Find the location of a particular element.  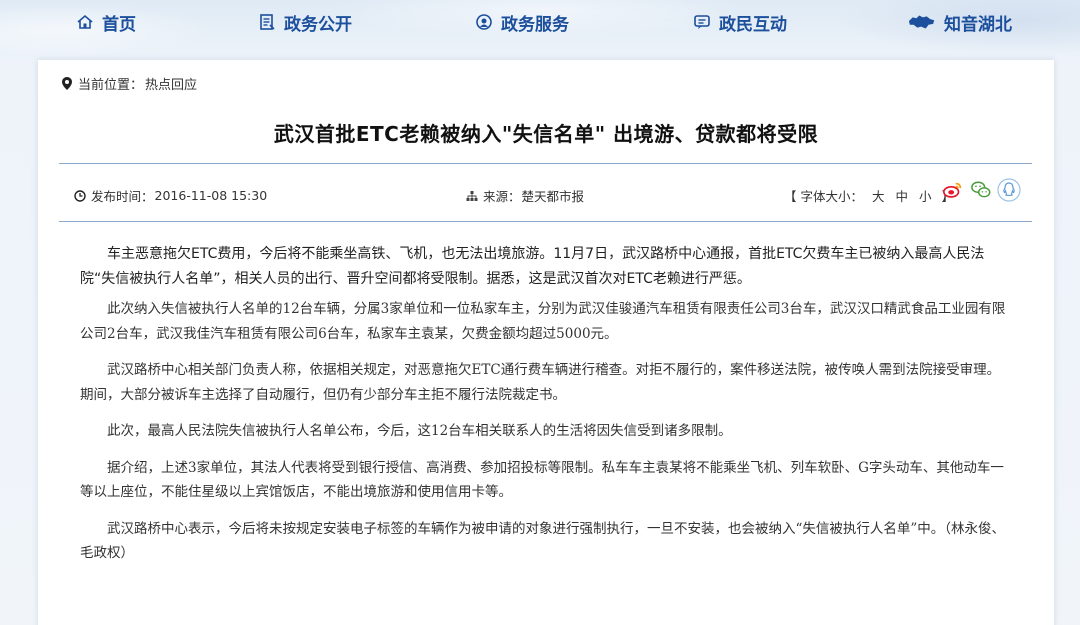

article-source: 来源： 楚天都市报 is located at coordinates (525, 195).